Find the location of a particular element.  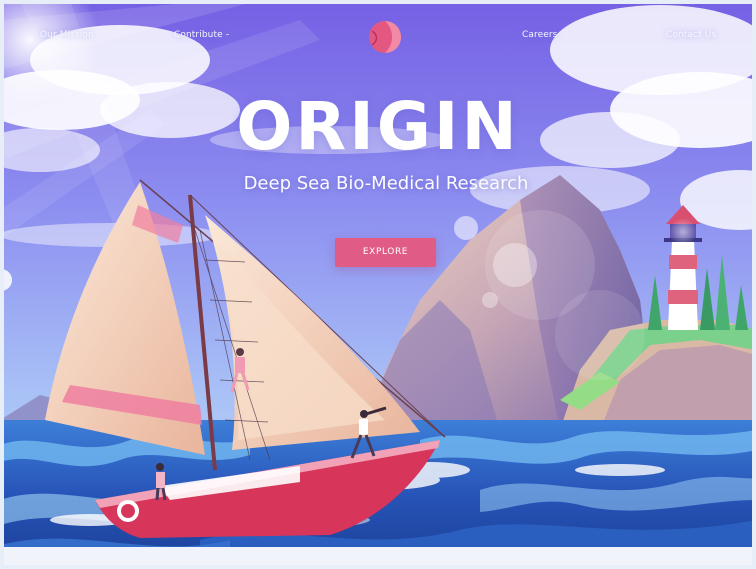

hero-subtitle: Deep Sea Bio-Medical Research is located at coordinates (386, 183).